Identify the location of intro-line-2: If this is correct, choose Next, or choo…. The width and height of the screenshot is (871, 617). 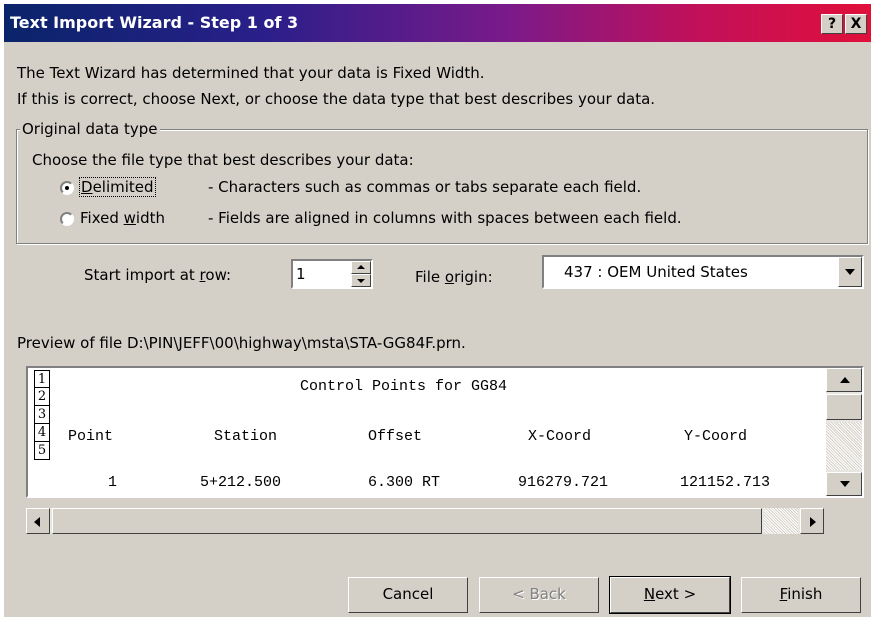
(336, 99).